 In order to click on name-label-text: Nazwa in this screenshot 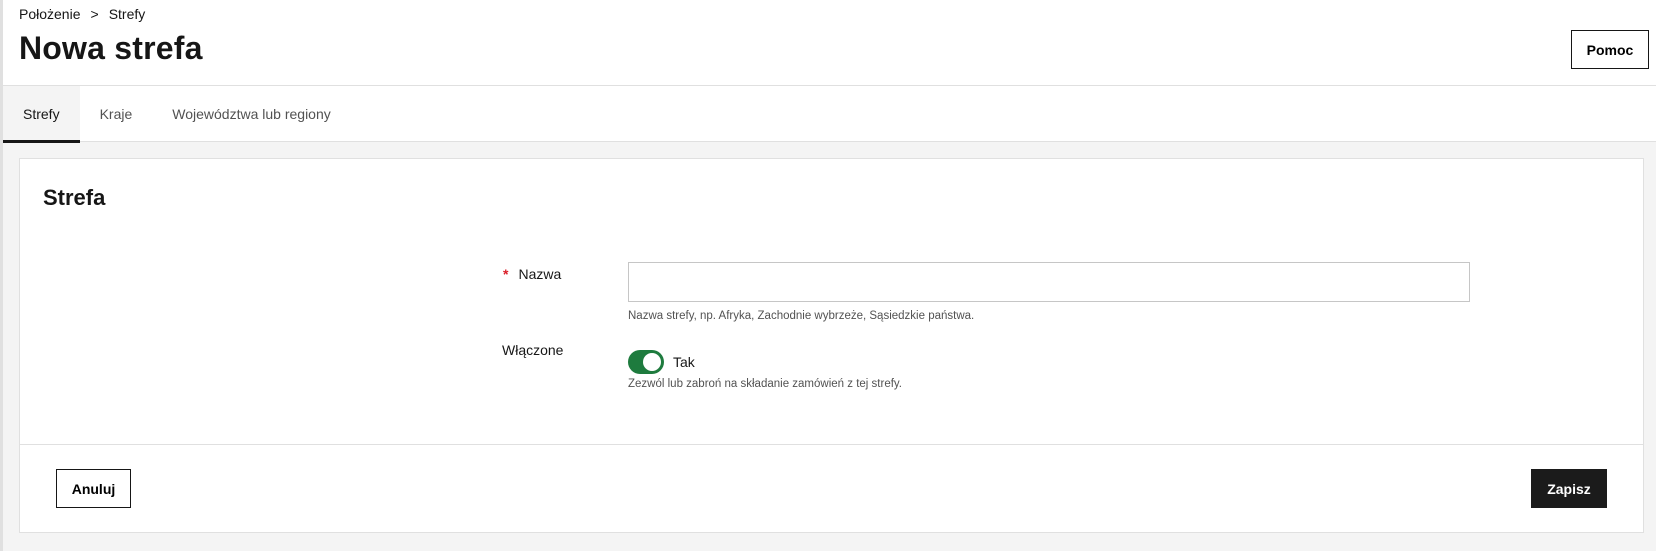, I will do `click(540, 274)`.